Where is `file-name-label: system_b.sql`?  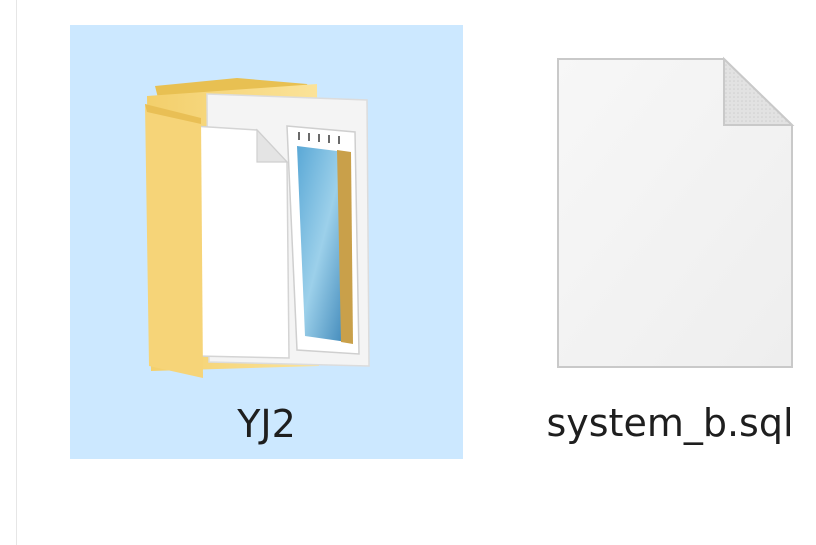 file-name-label: system_b.sql is located at coordinates (670, 423).